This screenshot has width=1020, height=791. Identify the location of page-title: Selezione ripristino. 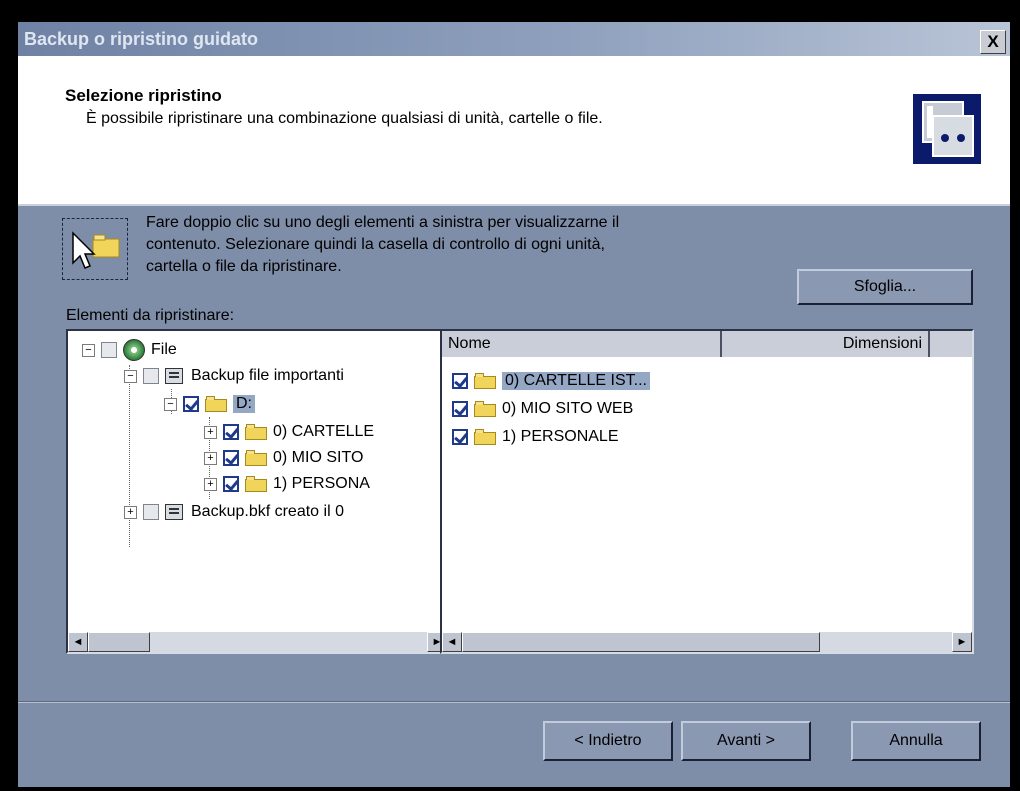
(143, 95).